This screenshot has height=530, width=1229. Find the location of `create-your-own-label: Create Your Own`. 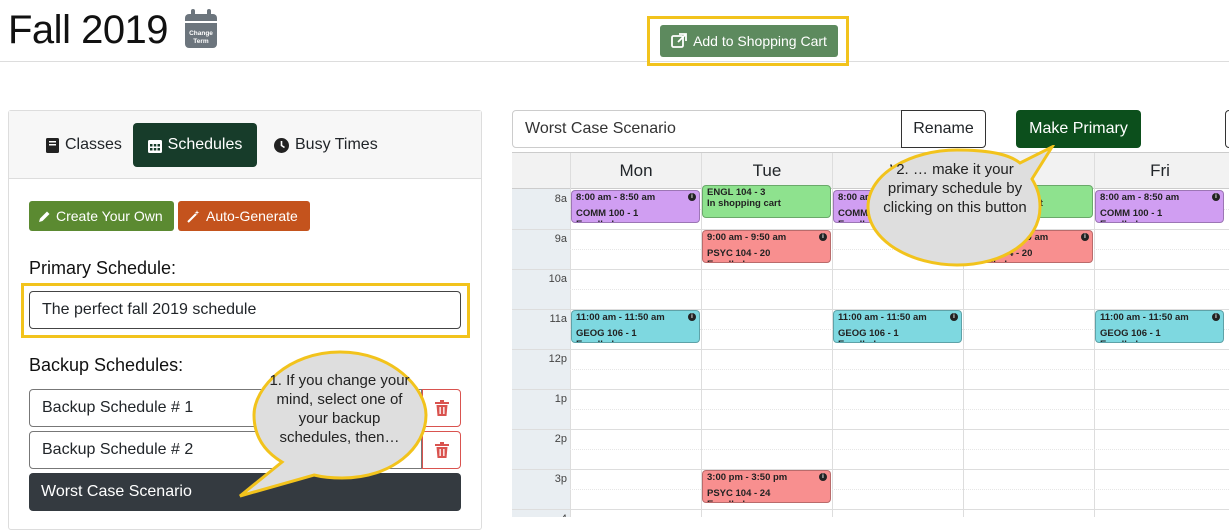

create-your-own-label: Create Your Own is located at coordinates (109, 216).